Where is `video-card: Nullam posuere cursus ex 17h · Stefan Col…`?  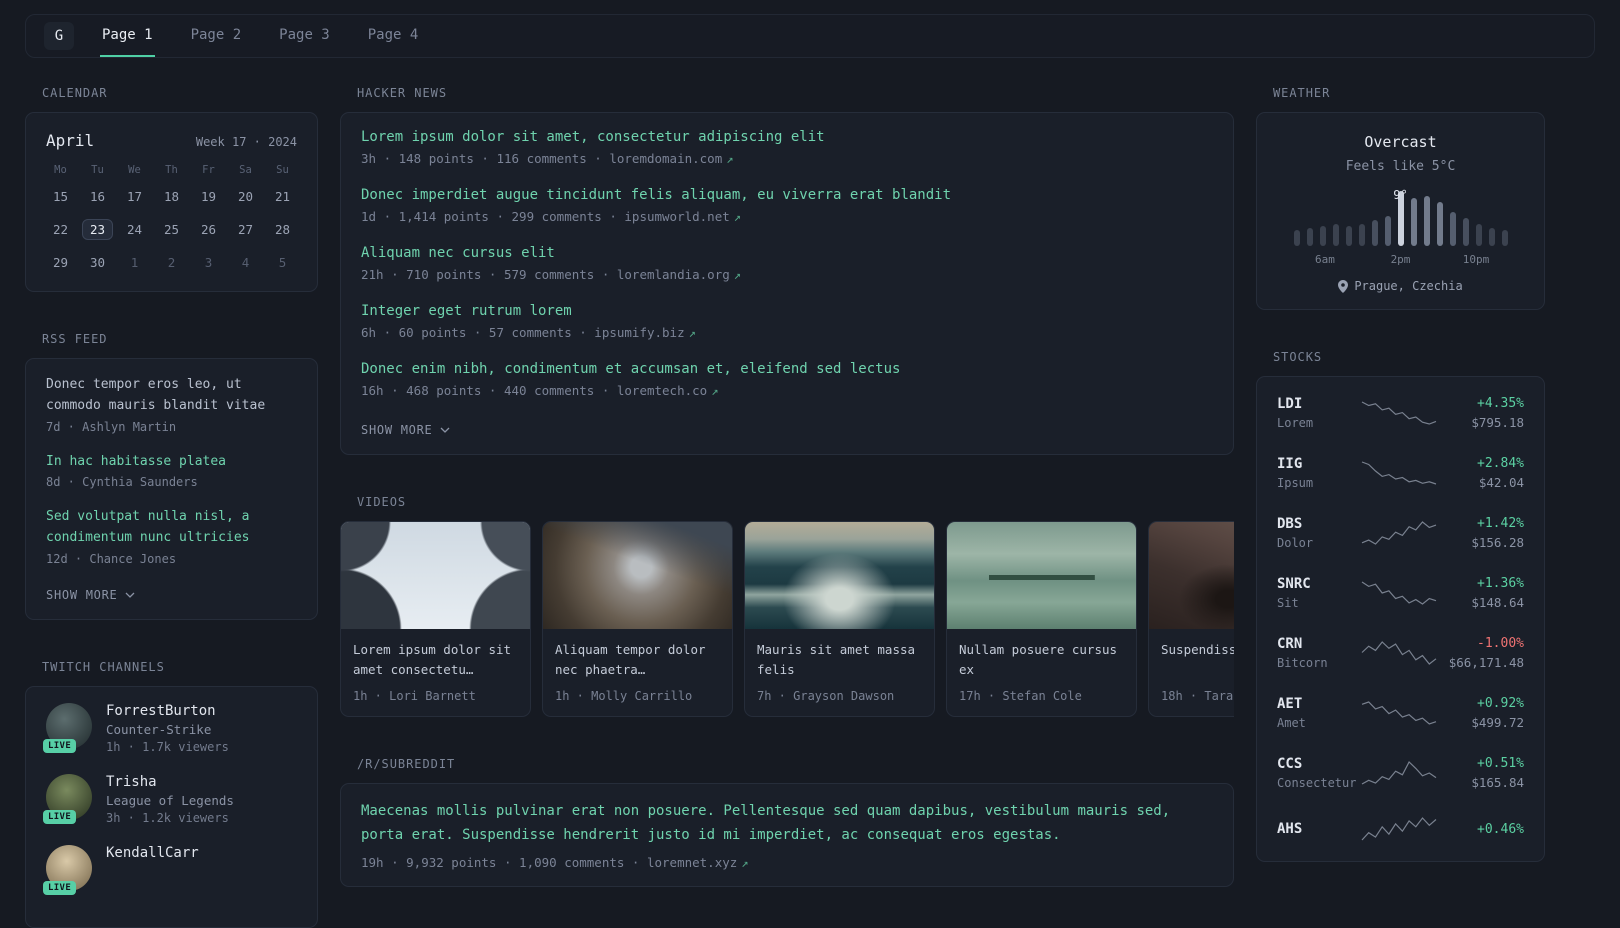
video-card: Nullam posuere cursus ex 17h · Stefan Col… is located at coordinates (1041, 619).